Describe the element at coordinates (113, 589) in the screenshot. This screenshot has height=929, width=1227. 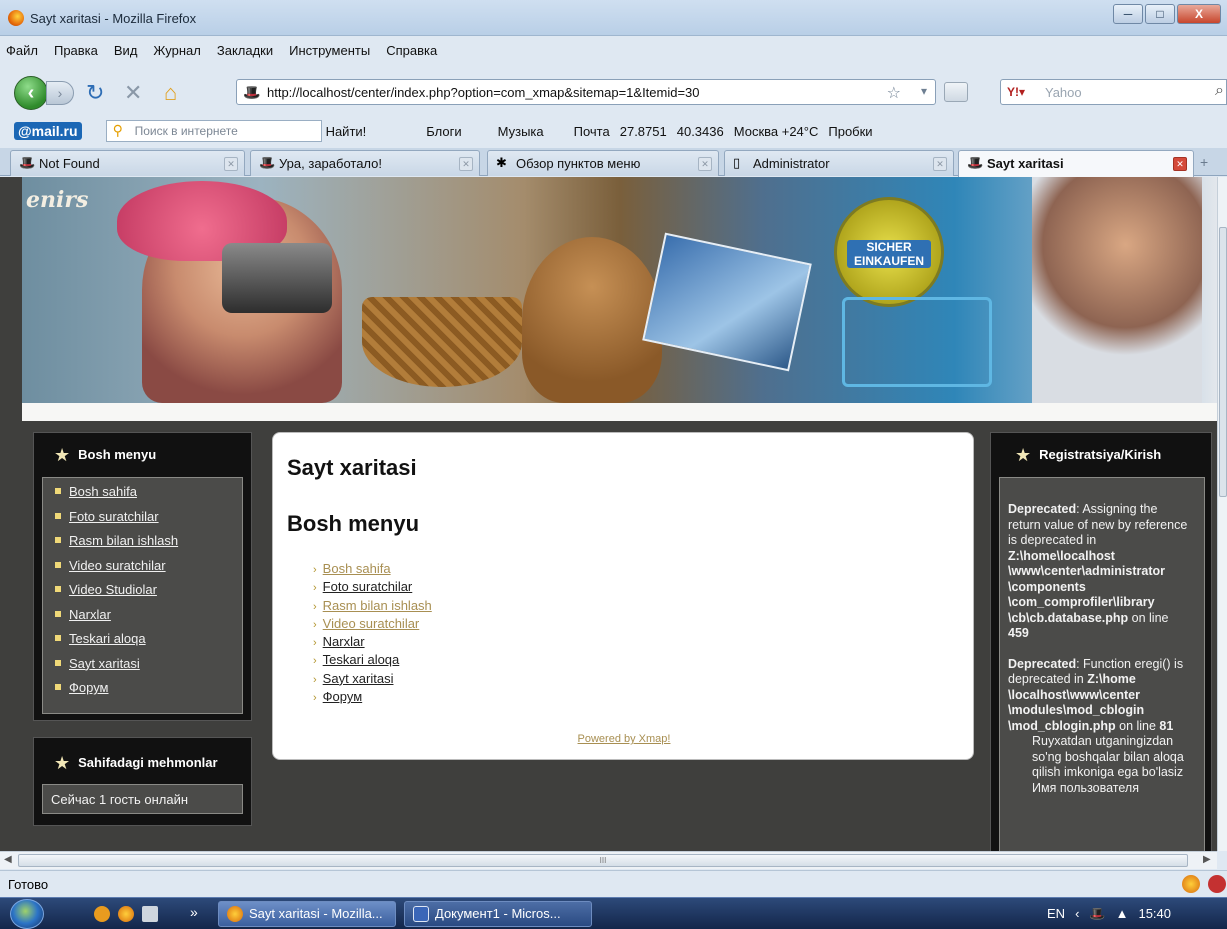
I see `main-menu-link: Video Studiolar` at that location.